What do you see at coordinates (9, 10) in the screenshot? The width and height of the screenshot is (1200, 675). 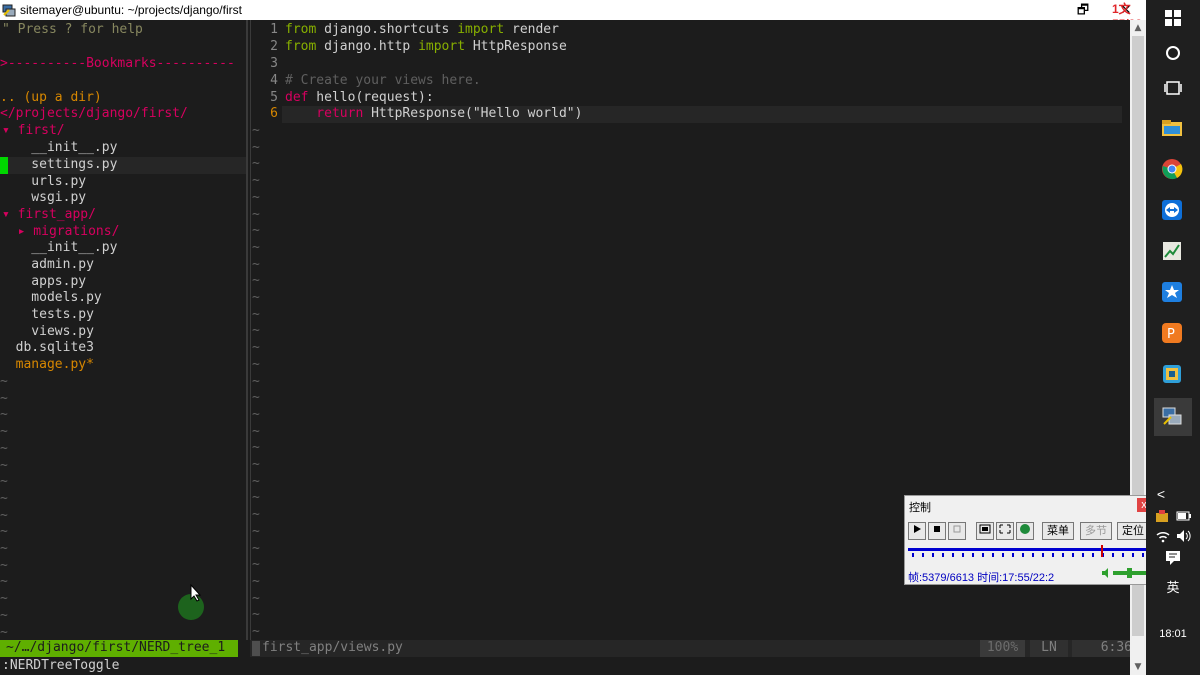 I see `putty-icon` at bounding box center [9, 10].